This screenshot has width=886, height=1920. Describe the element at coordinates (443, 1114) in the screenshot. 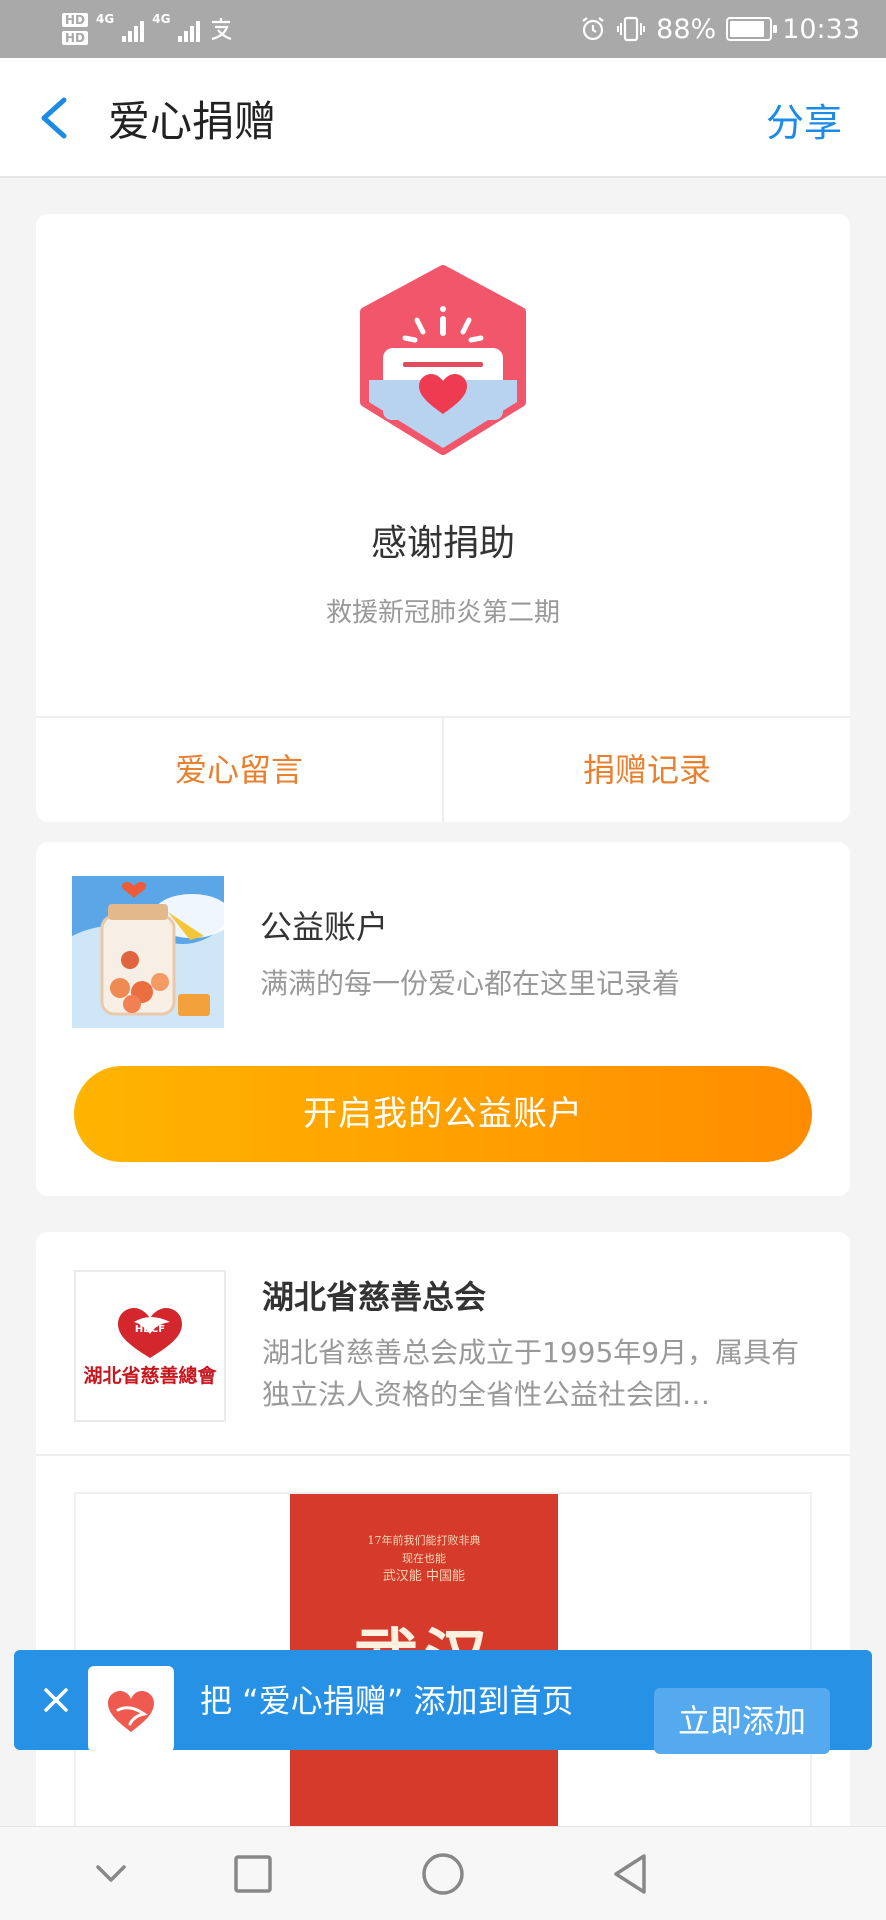

I see `open-charity-account-button: 开启我的公益账户` at that location.